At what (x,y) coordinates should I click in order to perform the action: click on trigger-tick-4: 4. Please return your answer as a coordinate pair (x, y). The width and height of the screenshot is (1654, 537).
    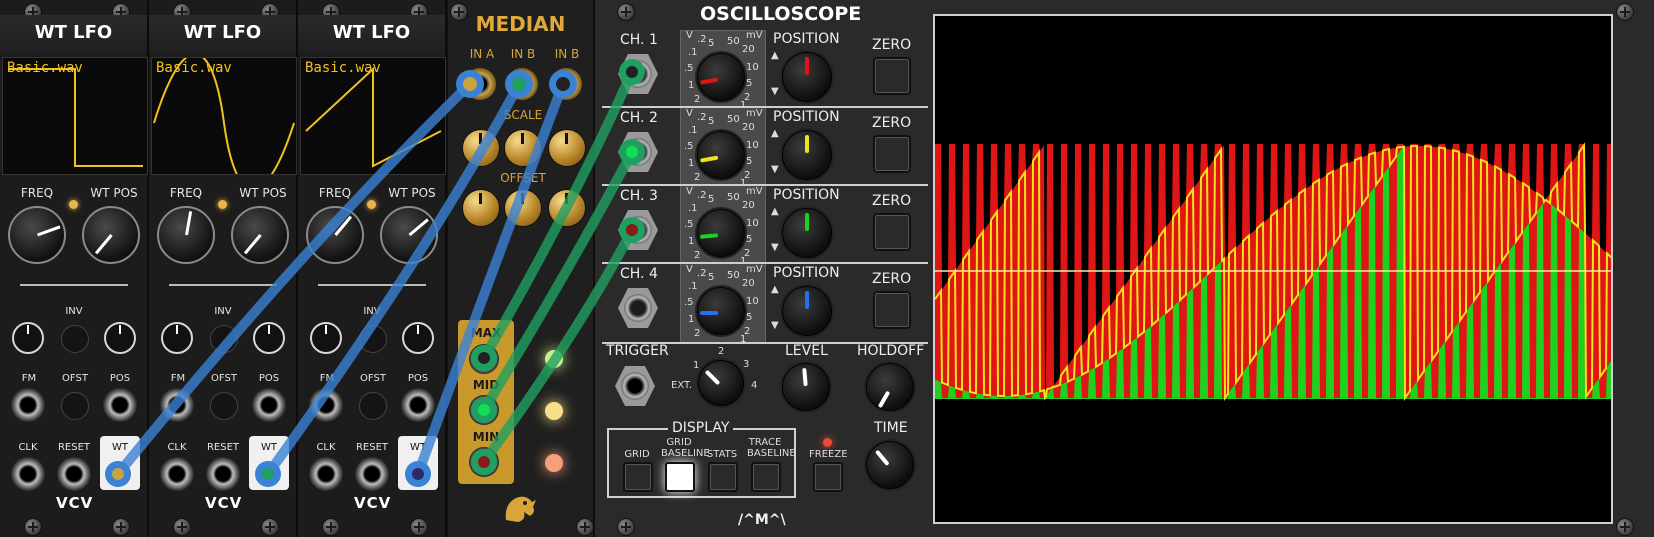
    Looking at the image, I should click on (754, 385).